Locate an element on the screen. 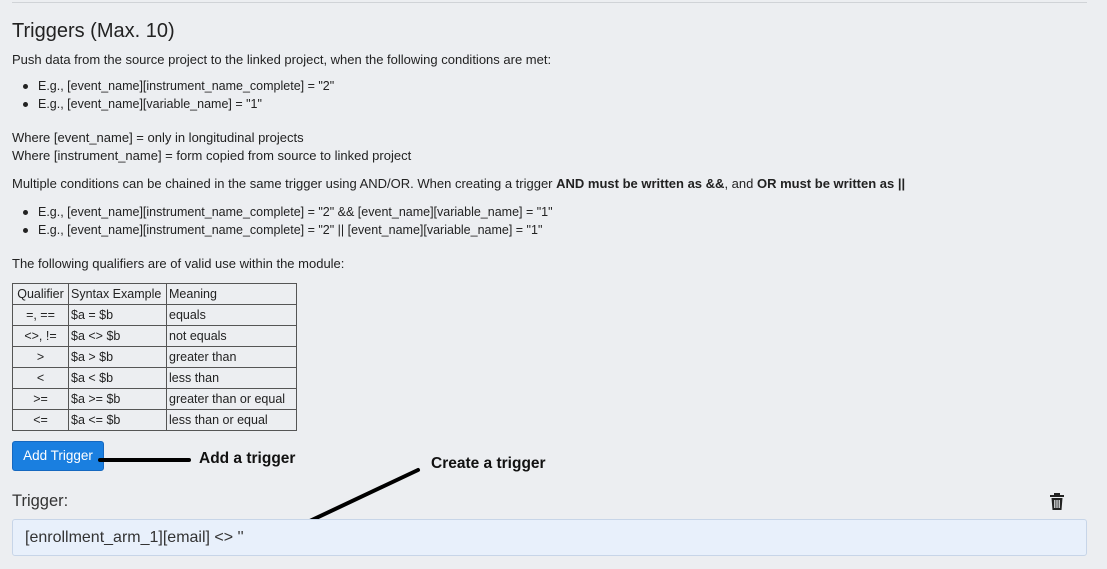 The height and width of the screenshot is (569, 1107). table-cell: $a > $b is located at coordinates (117, 357).